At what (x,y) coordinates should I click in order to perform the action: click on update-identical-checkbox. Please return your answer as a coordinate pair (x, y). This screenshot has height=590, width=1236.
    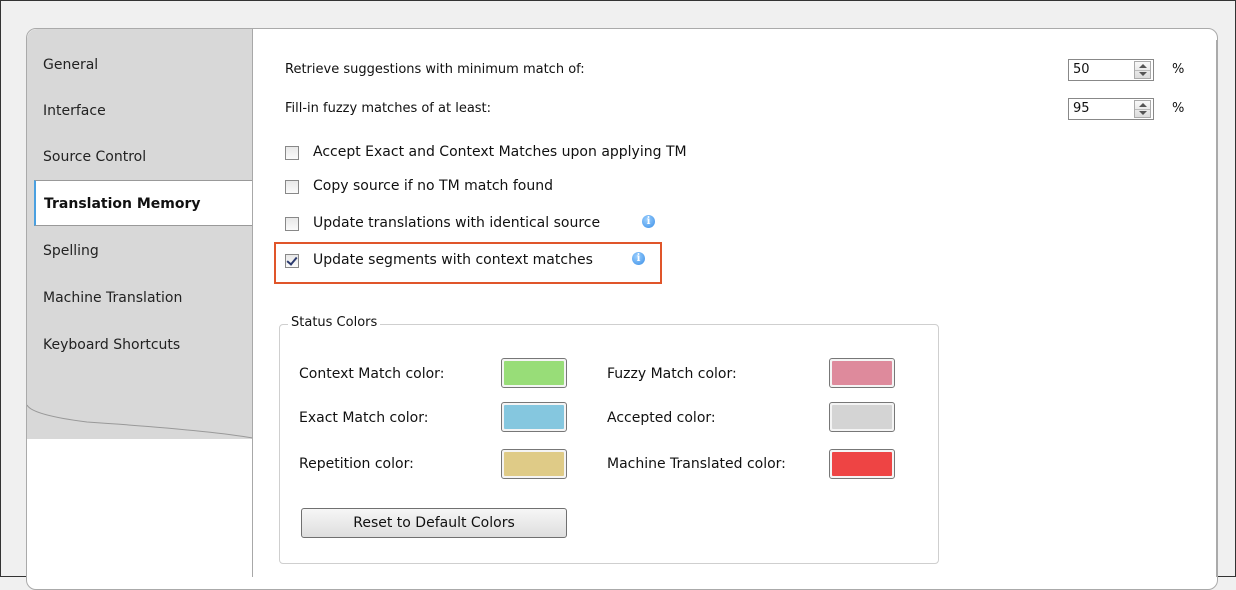
    Looking at the image, I should click on (292, 224).